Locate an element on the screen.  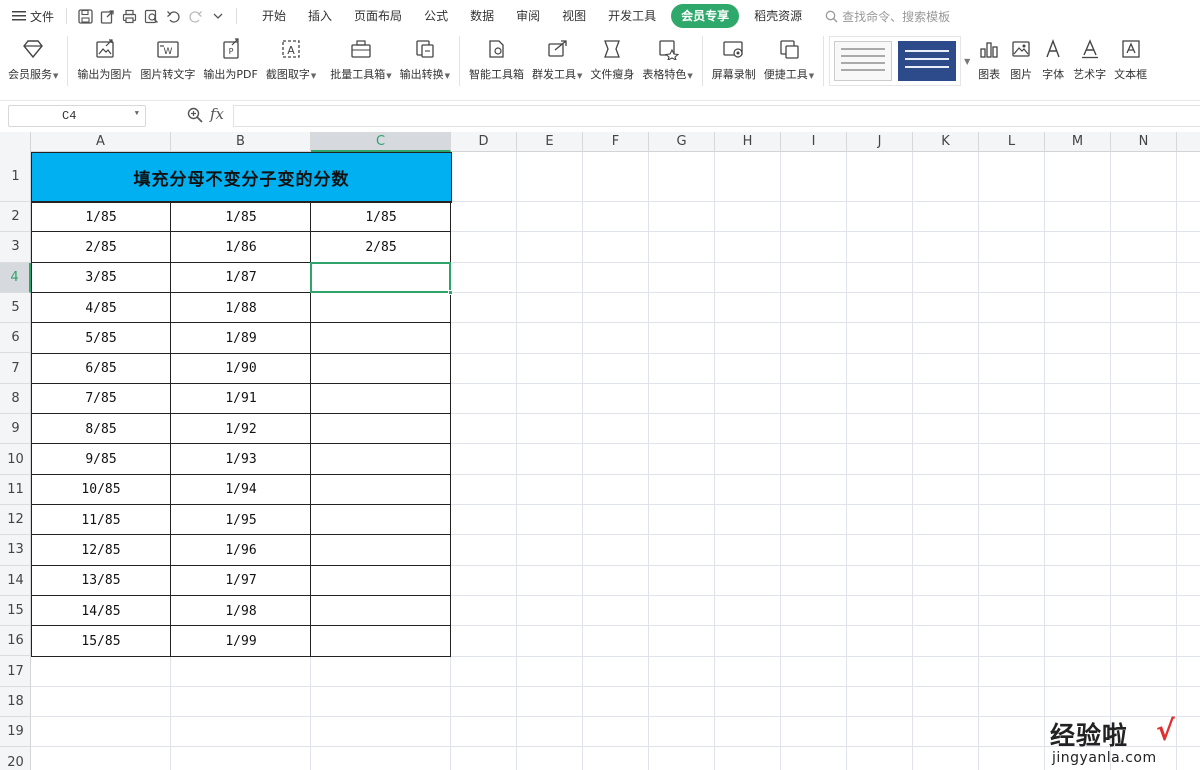
textbox-button: 文本框 is located at coordinates (1130, 61).